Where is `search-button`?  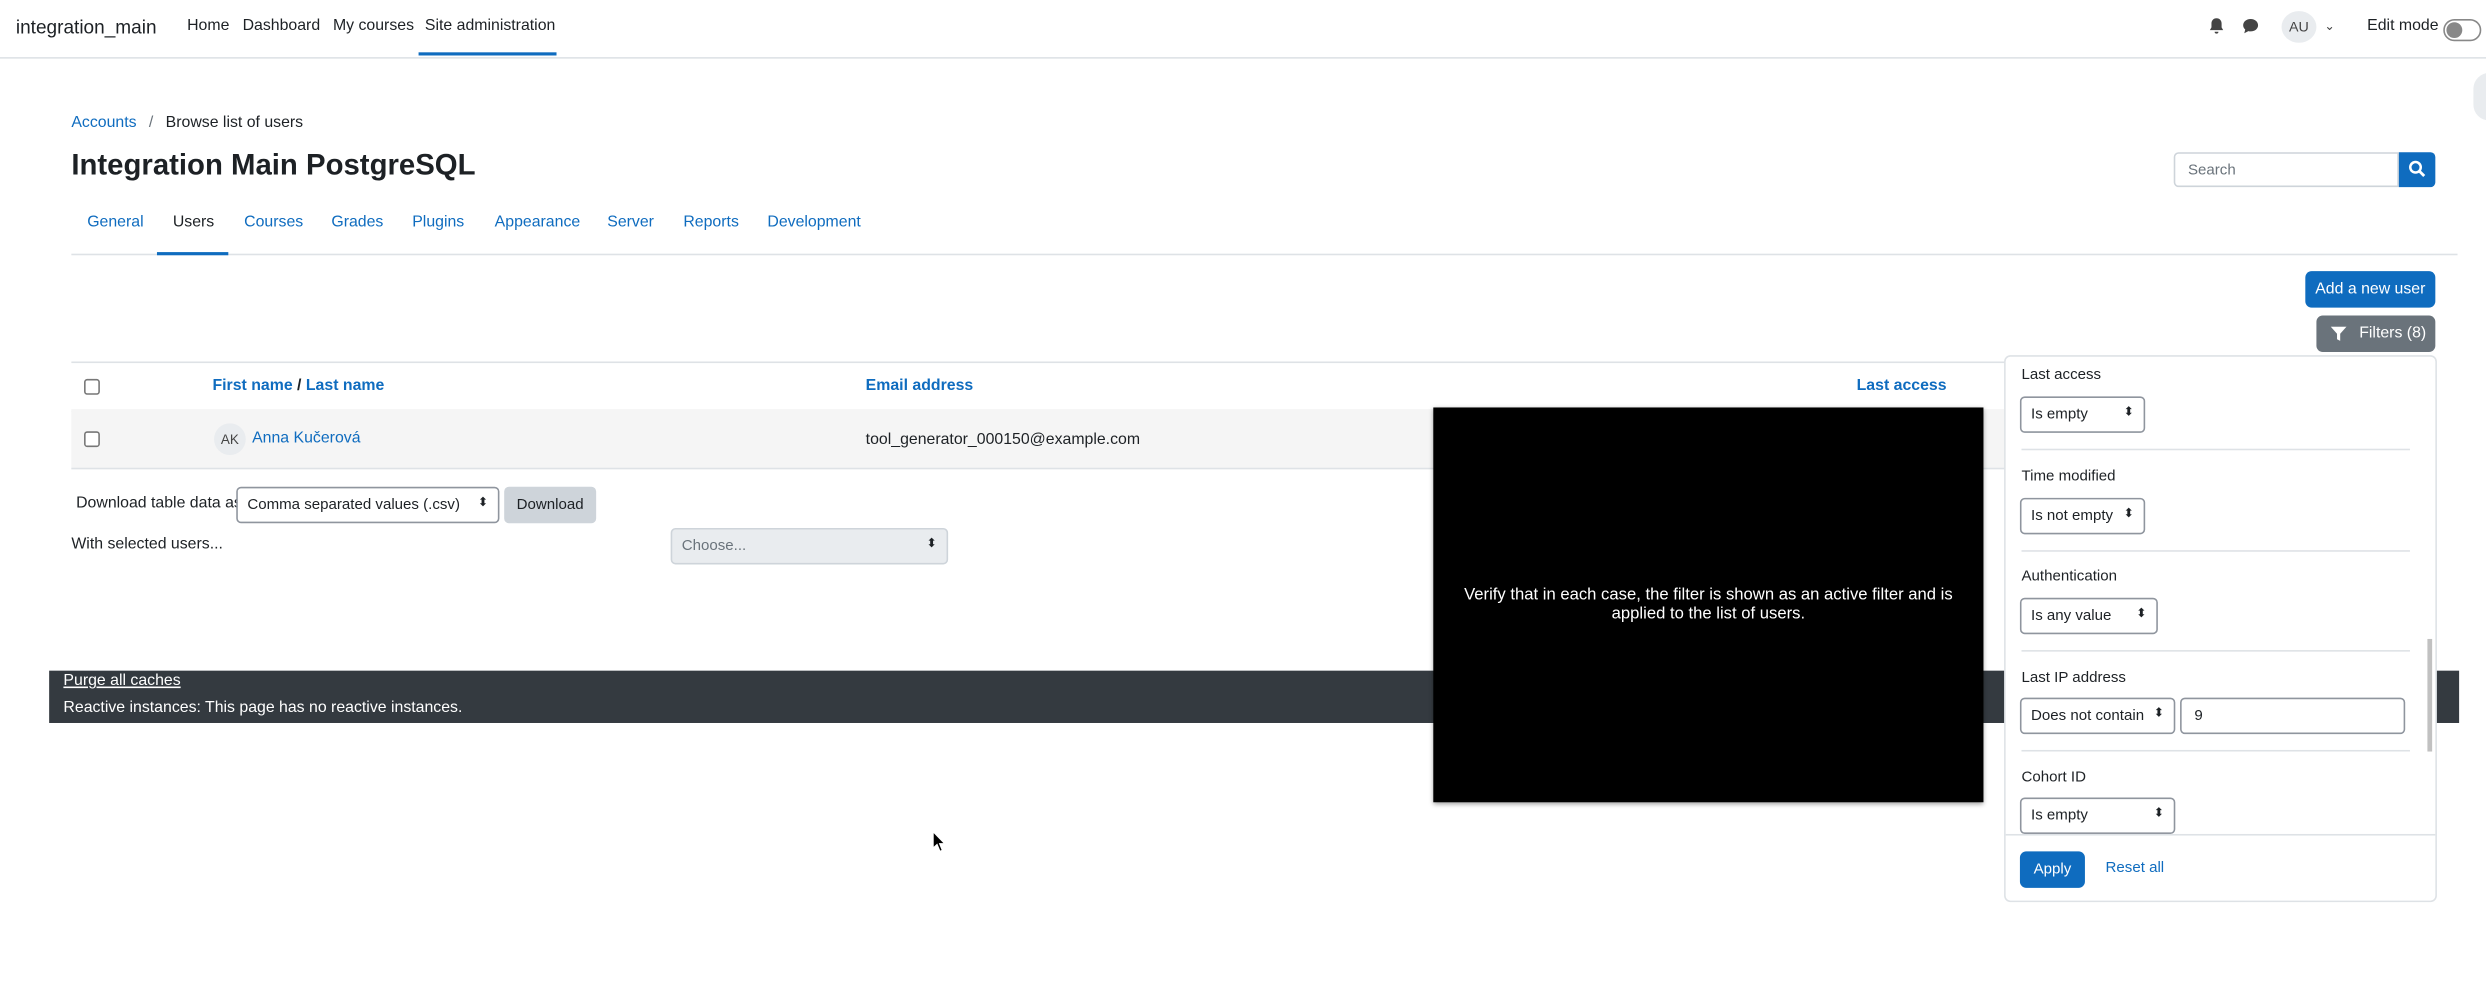 search-button is located at coordinates (2417, 170).